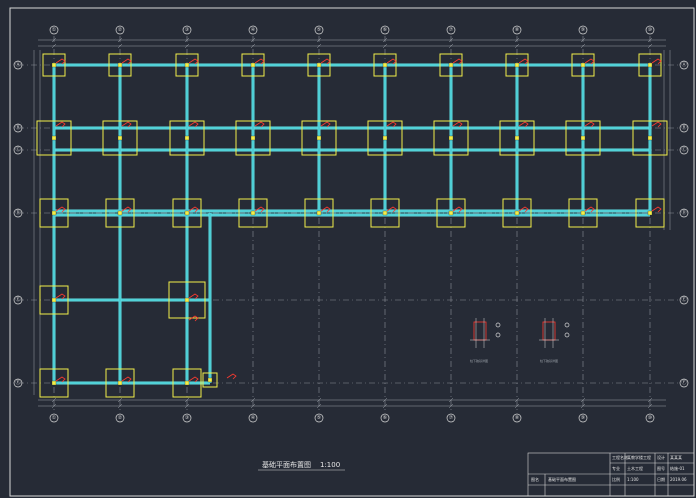  What do you see at coordinates (683, 149) in the screenshot?
I see `axis-label: Ⓒ` at bounding box center [683, 149].